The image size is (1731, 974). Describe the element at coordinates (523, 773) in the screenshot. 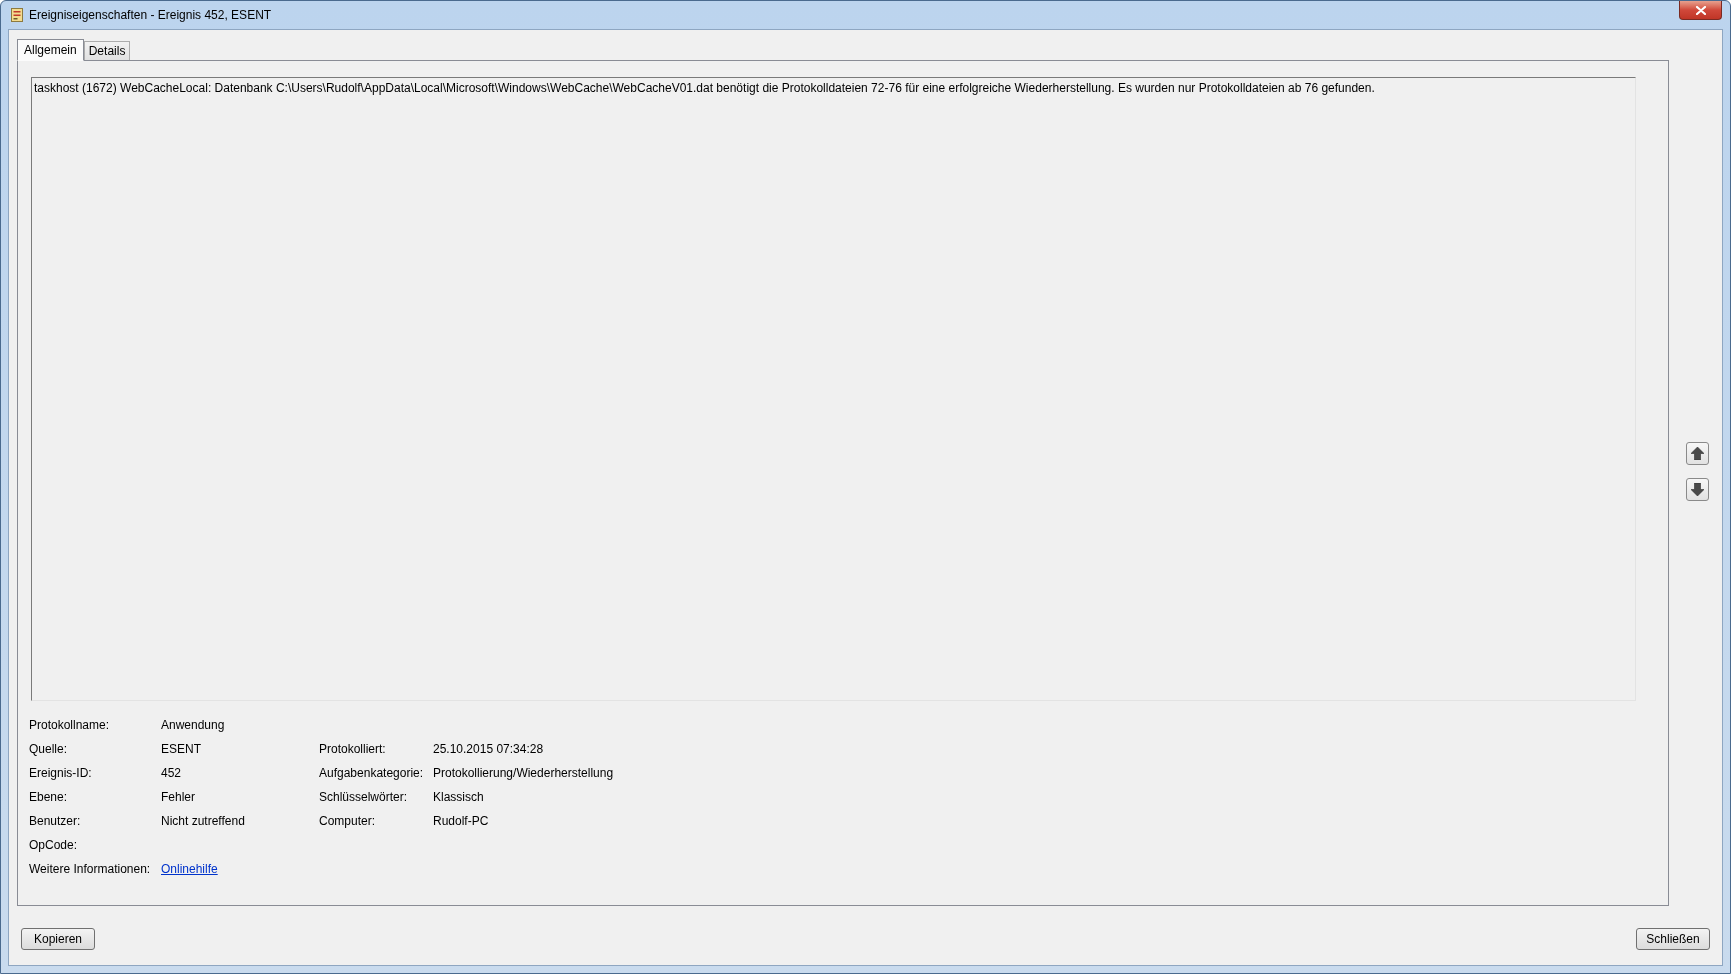

I see `field-value: Protokollierung/Wiederherstellung` at that location.